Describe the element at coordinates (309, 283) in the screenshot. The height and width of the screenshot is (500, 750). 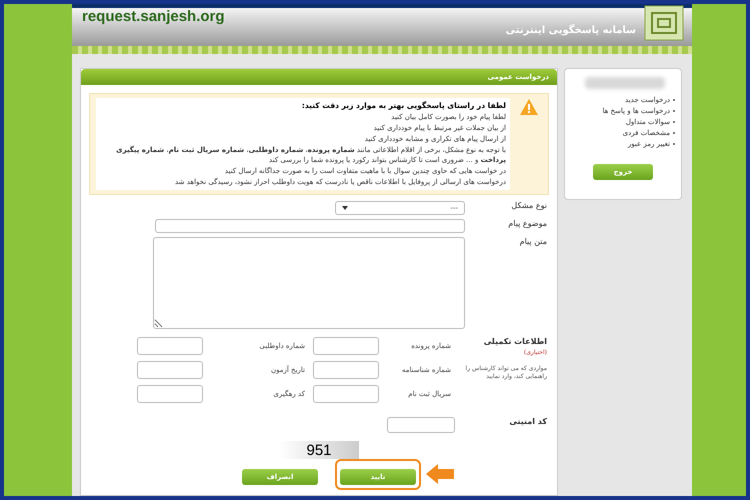
I see `message-field` at that location.